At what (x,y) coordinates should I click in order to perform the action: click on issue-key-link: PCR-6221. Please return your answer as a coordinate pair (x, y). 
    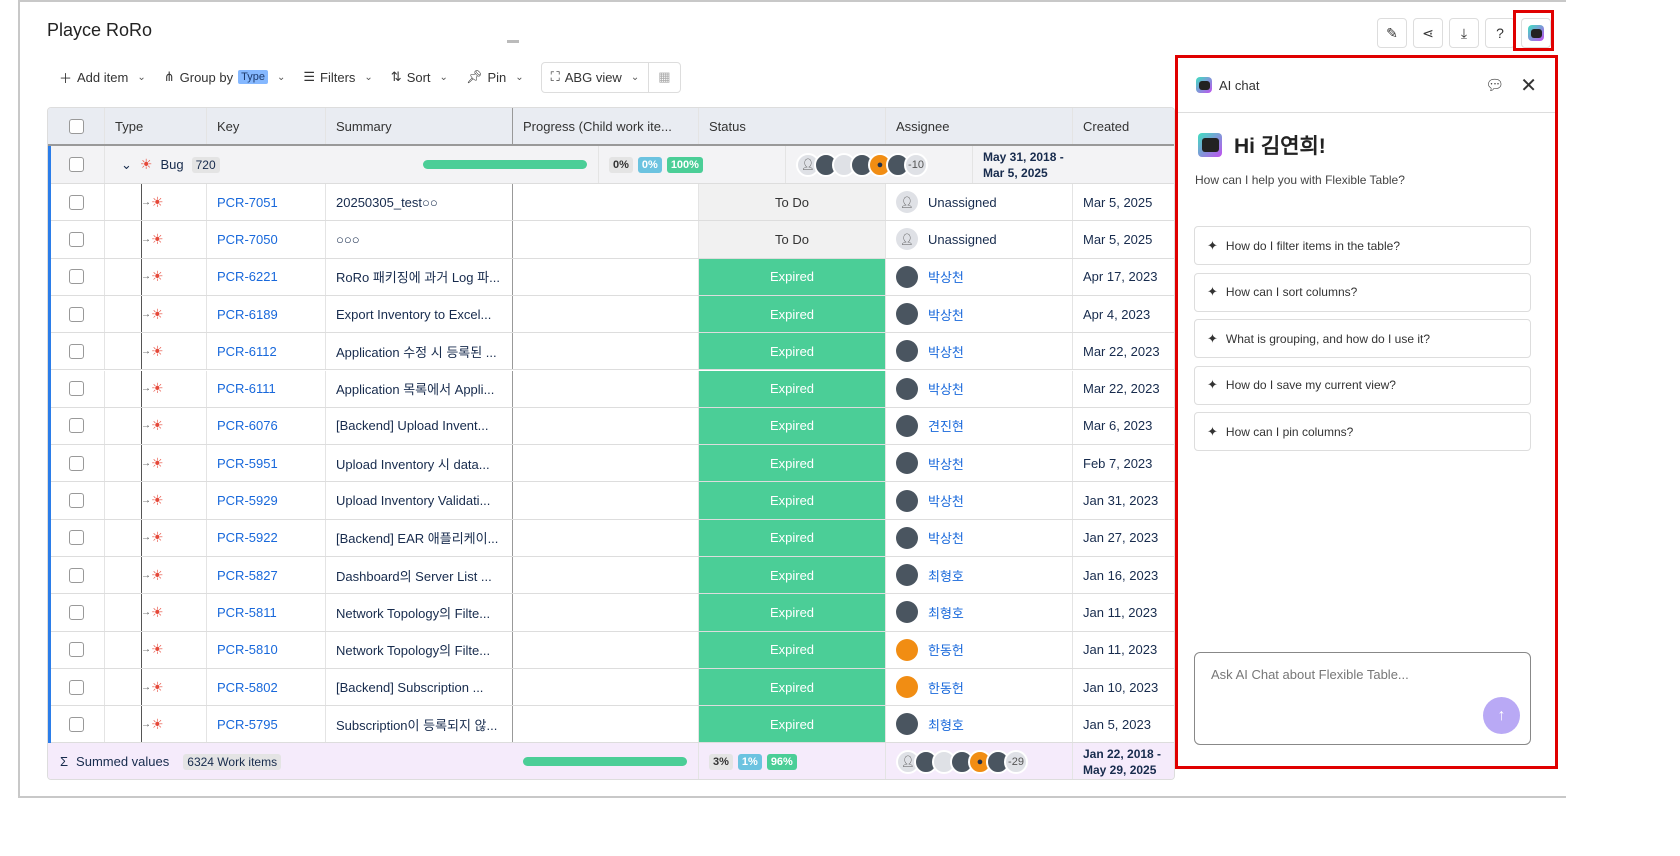
    Looking at the image, I should click on (266, 276).